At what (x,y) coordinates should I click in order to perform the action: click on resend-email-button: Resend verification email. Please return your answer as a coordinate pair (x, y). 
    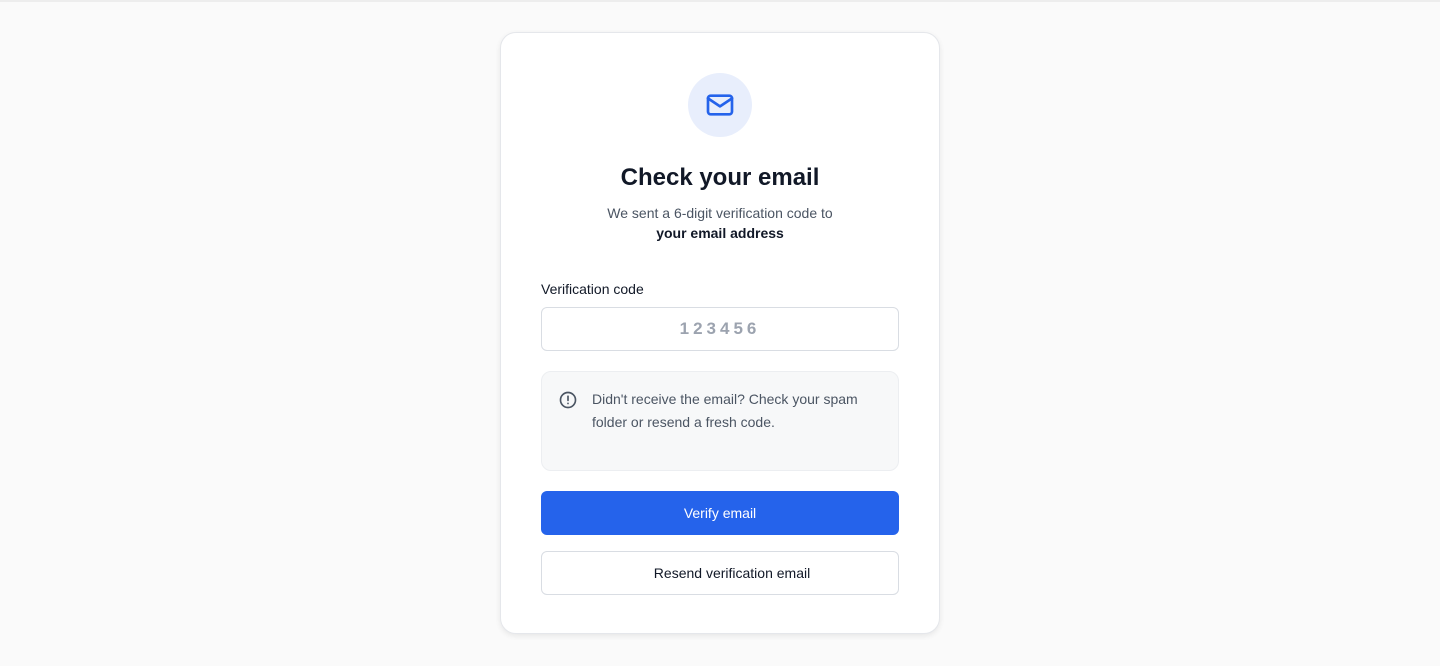
    Looking at the image, I should click on (720, 573).